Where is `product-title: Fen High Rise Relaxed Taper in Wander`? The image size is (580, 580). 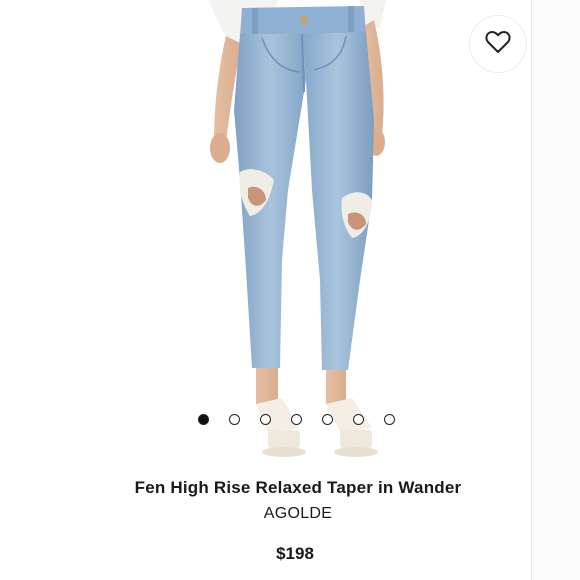
product-title: Fen High Rise Relaxed Taper in Wander is located at coordinates (290, 488).